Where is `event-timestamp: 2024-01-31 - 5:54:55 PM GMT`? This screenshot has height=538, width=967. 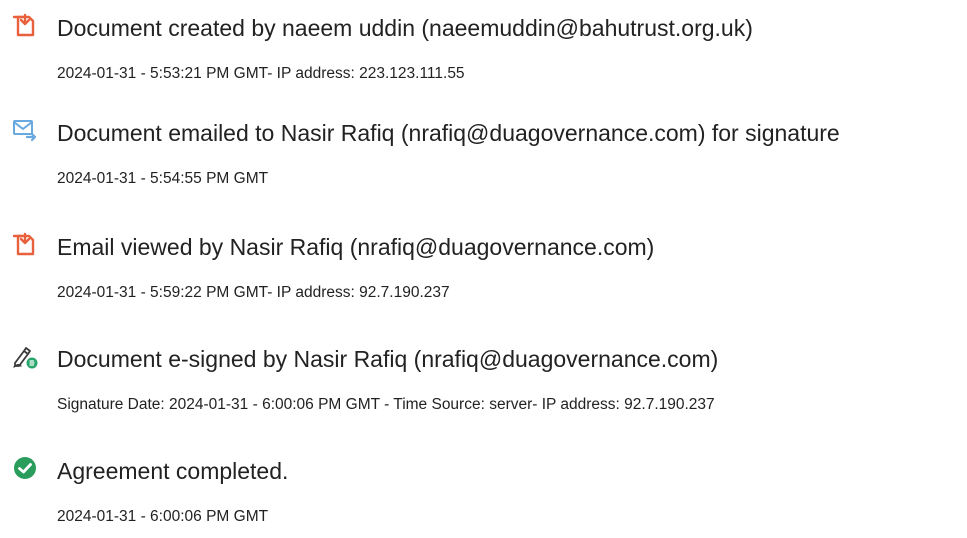 event-timestamp: 2024-01-31 - 5:54:55 PM GMT is located at coordinates (163, 178).